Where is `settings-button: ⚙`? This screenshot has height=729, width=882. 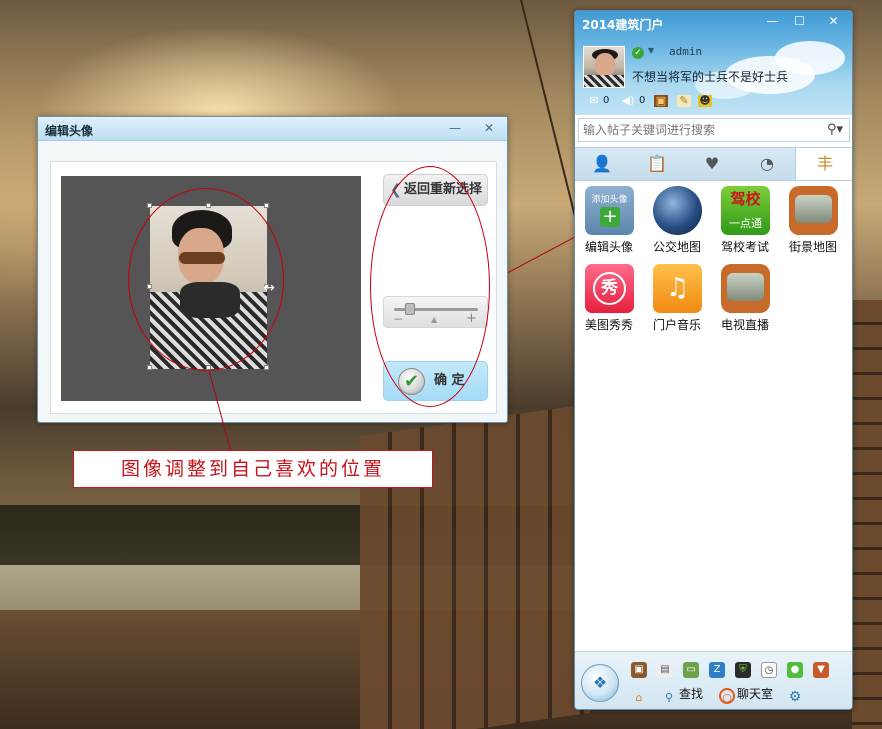 settings-button: ⚙ is located at coordinates (796, 695).